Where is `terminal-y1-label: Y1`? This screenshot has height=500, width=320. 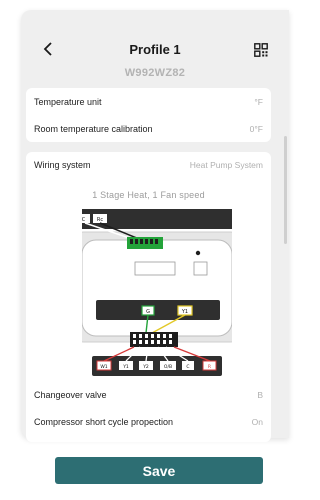
terminal-y1-label: Y1 is located at coordinates (125, 367).